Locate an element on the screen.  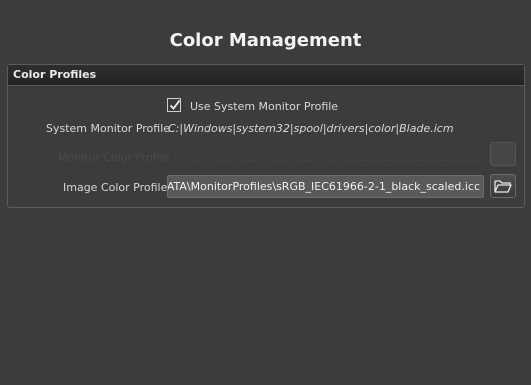
use-system-monitor-profile-checkbox is located at coordinates (174, 105).